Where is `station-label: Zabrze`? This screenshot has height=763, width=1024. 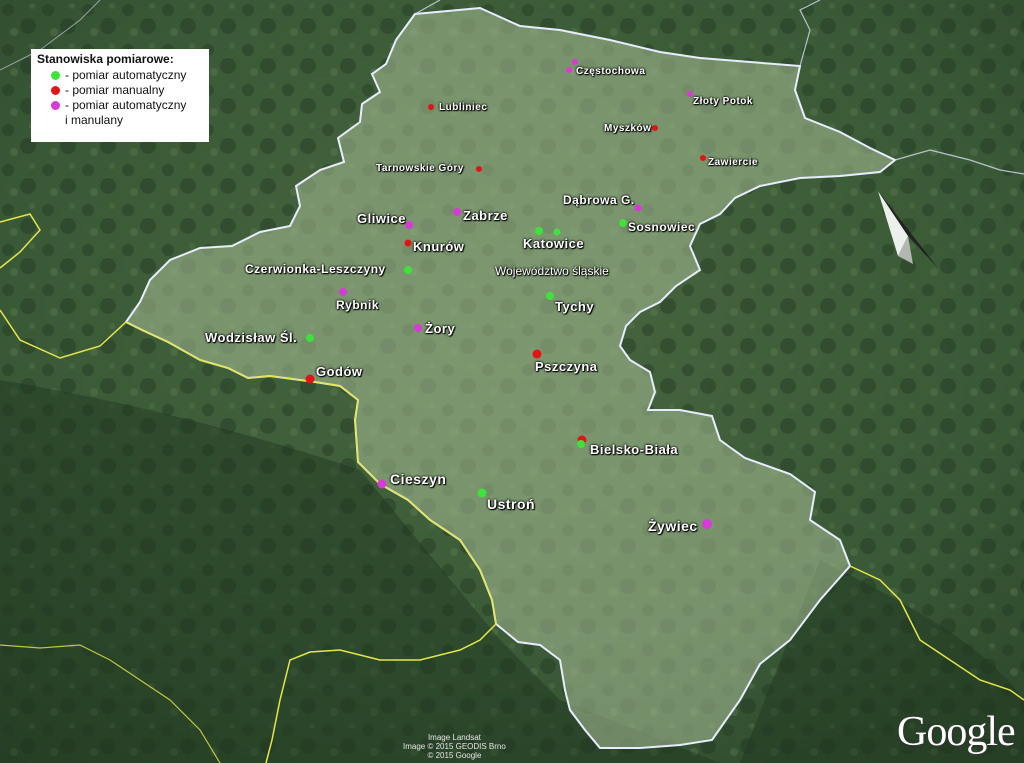 station-label: Zabrze is located at coordinates (485, 215).